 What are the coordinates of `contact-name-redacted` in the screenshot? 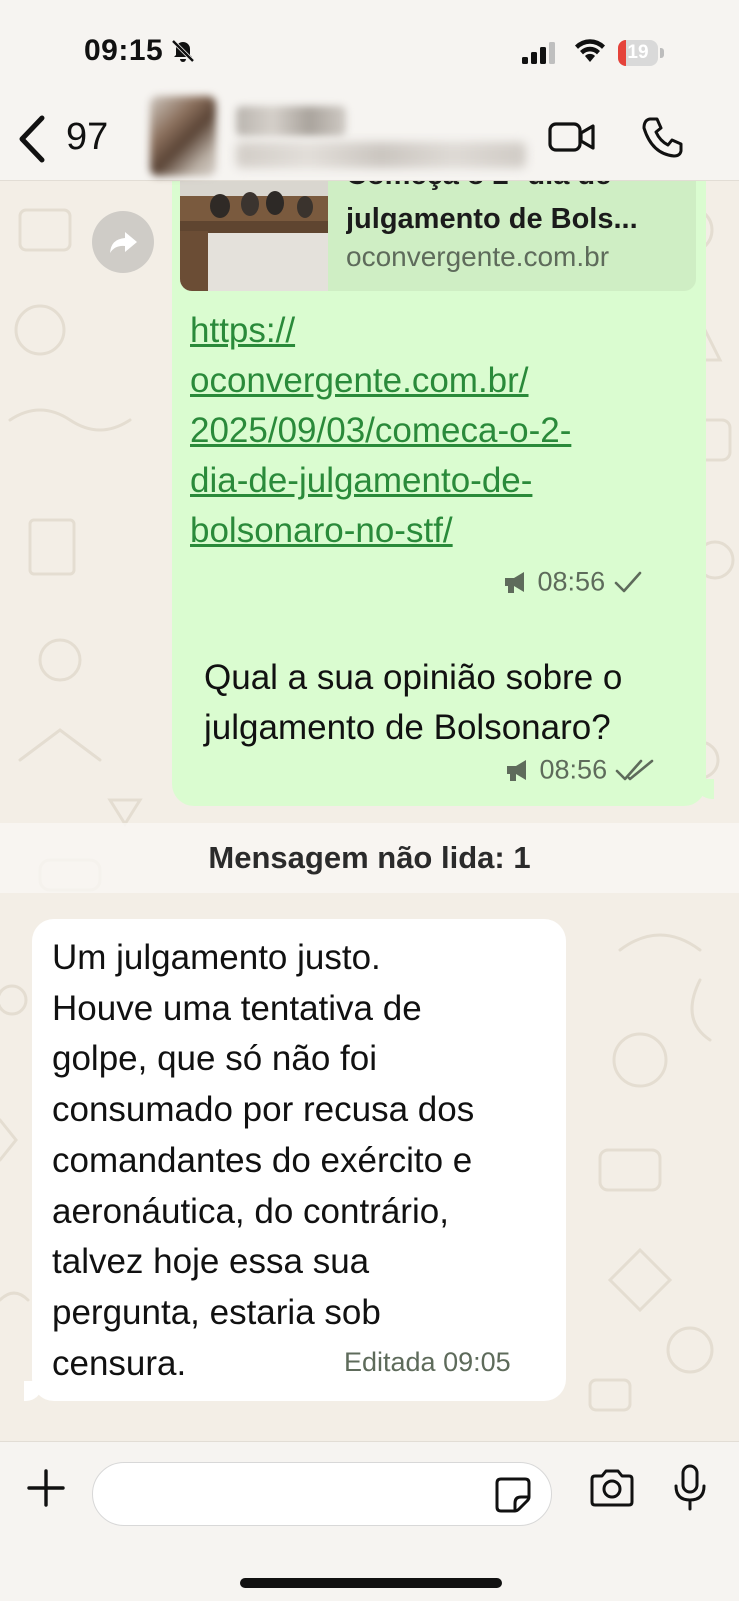 It's located at (291, 121).